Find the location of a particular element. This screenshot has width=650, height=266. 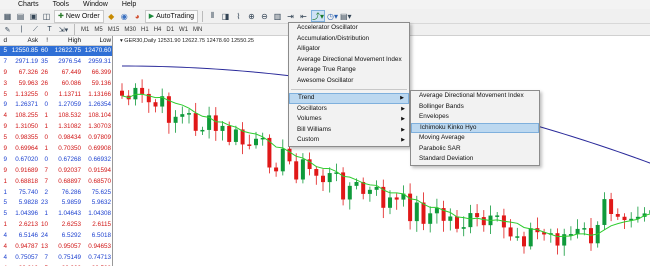

table-row: 4 0.94787 13 0.95057 0.94653 is located at coordinates (56, 246).